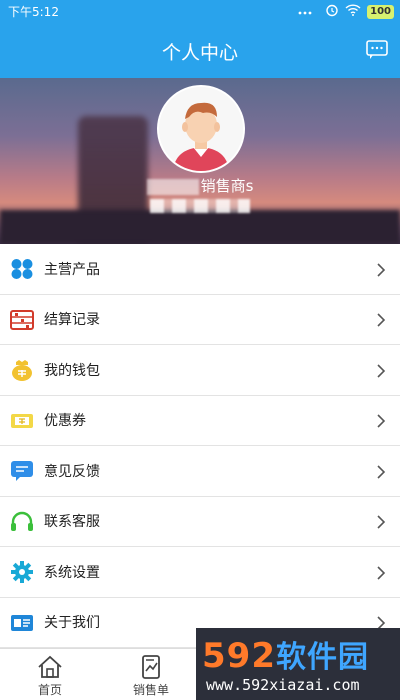 This screenshot has width=400, height=700. I want to click on wallet-icon, so click(22, 370).